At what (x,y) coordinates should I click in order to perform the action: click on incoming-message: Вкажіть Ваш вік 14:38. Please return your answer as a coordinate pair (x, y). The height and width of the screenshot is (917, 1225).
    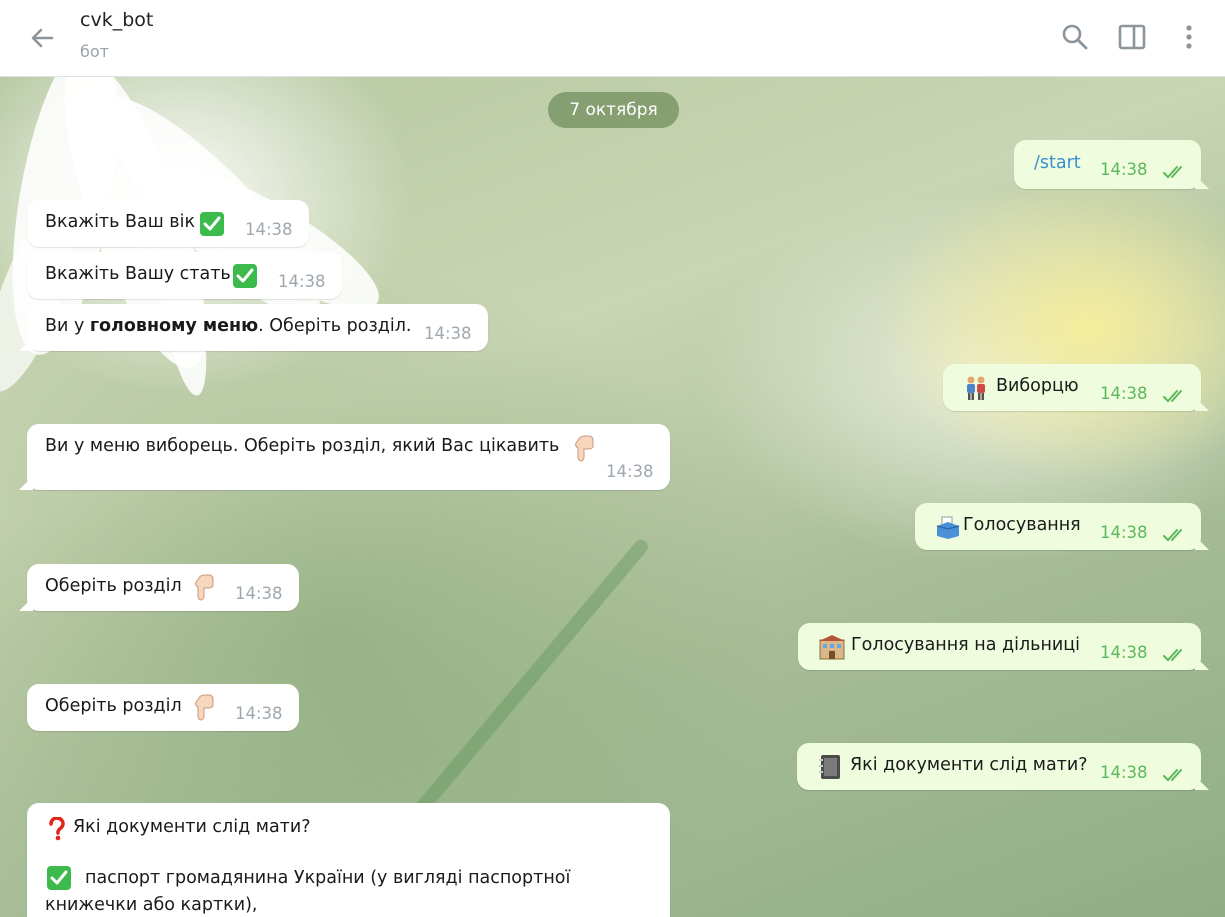
    Looking at the image, I should click on (168, 223).